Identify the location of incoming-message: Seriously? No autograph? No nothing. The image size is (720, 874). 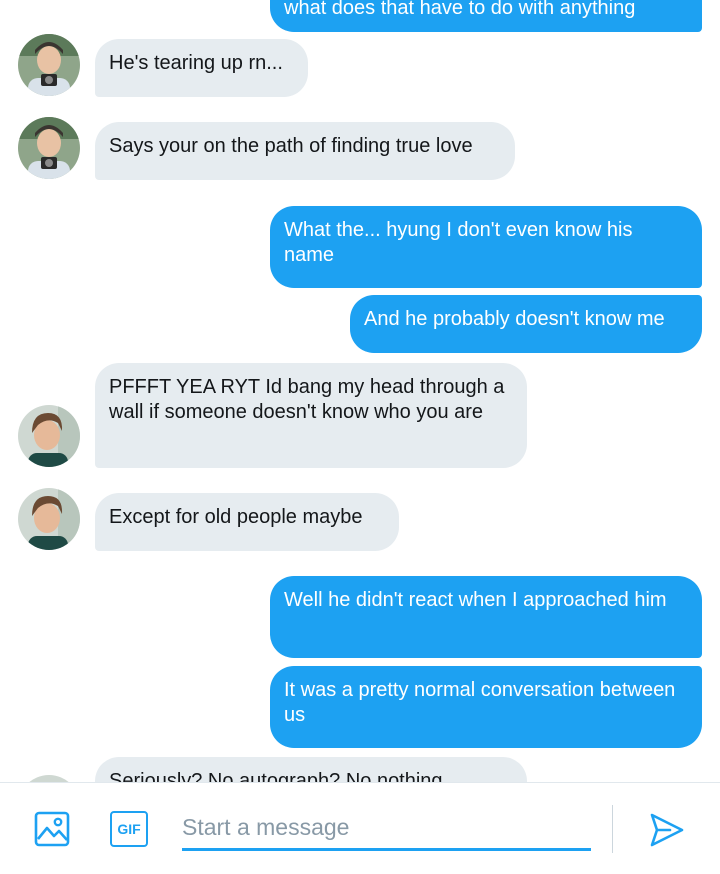
(311, 769).